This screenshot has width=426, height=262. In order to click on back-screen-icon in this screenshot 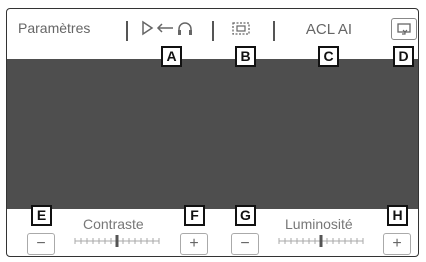, I will do `click(404, 29)`.